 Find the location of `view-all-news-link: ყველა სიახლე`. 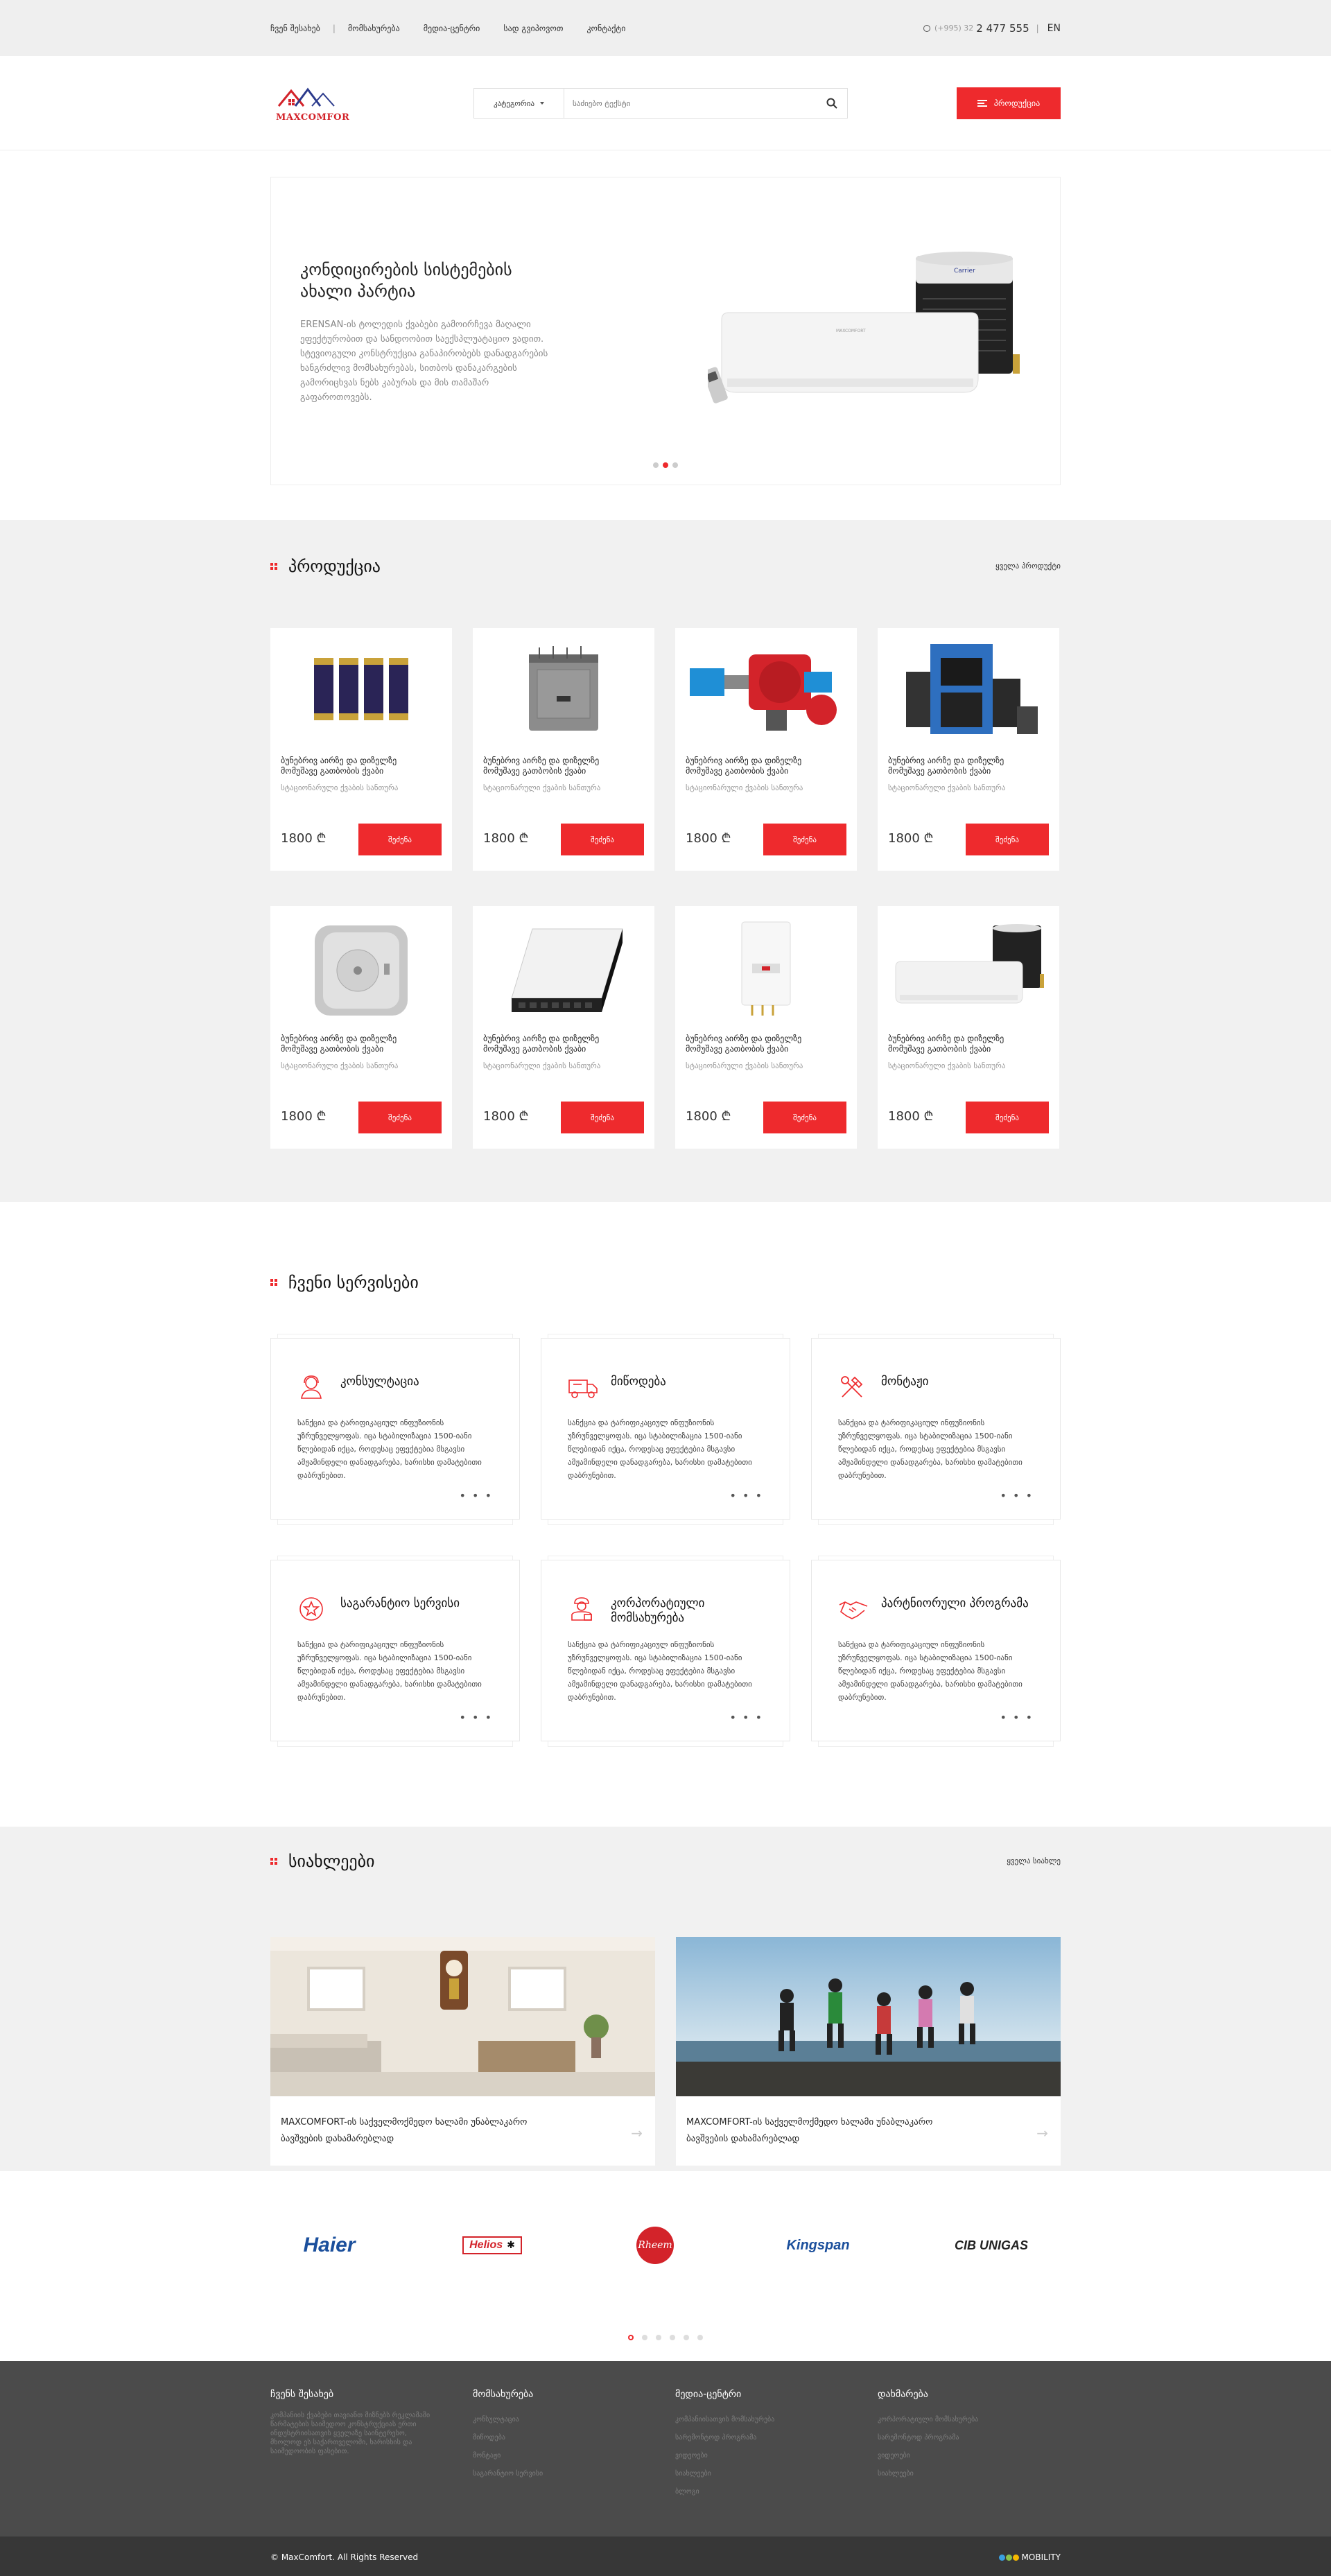

view-all-news-link: ყველა სიახლე is located at coordinates (1034, 1860).